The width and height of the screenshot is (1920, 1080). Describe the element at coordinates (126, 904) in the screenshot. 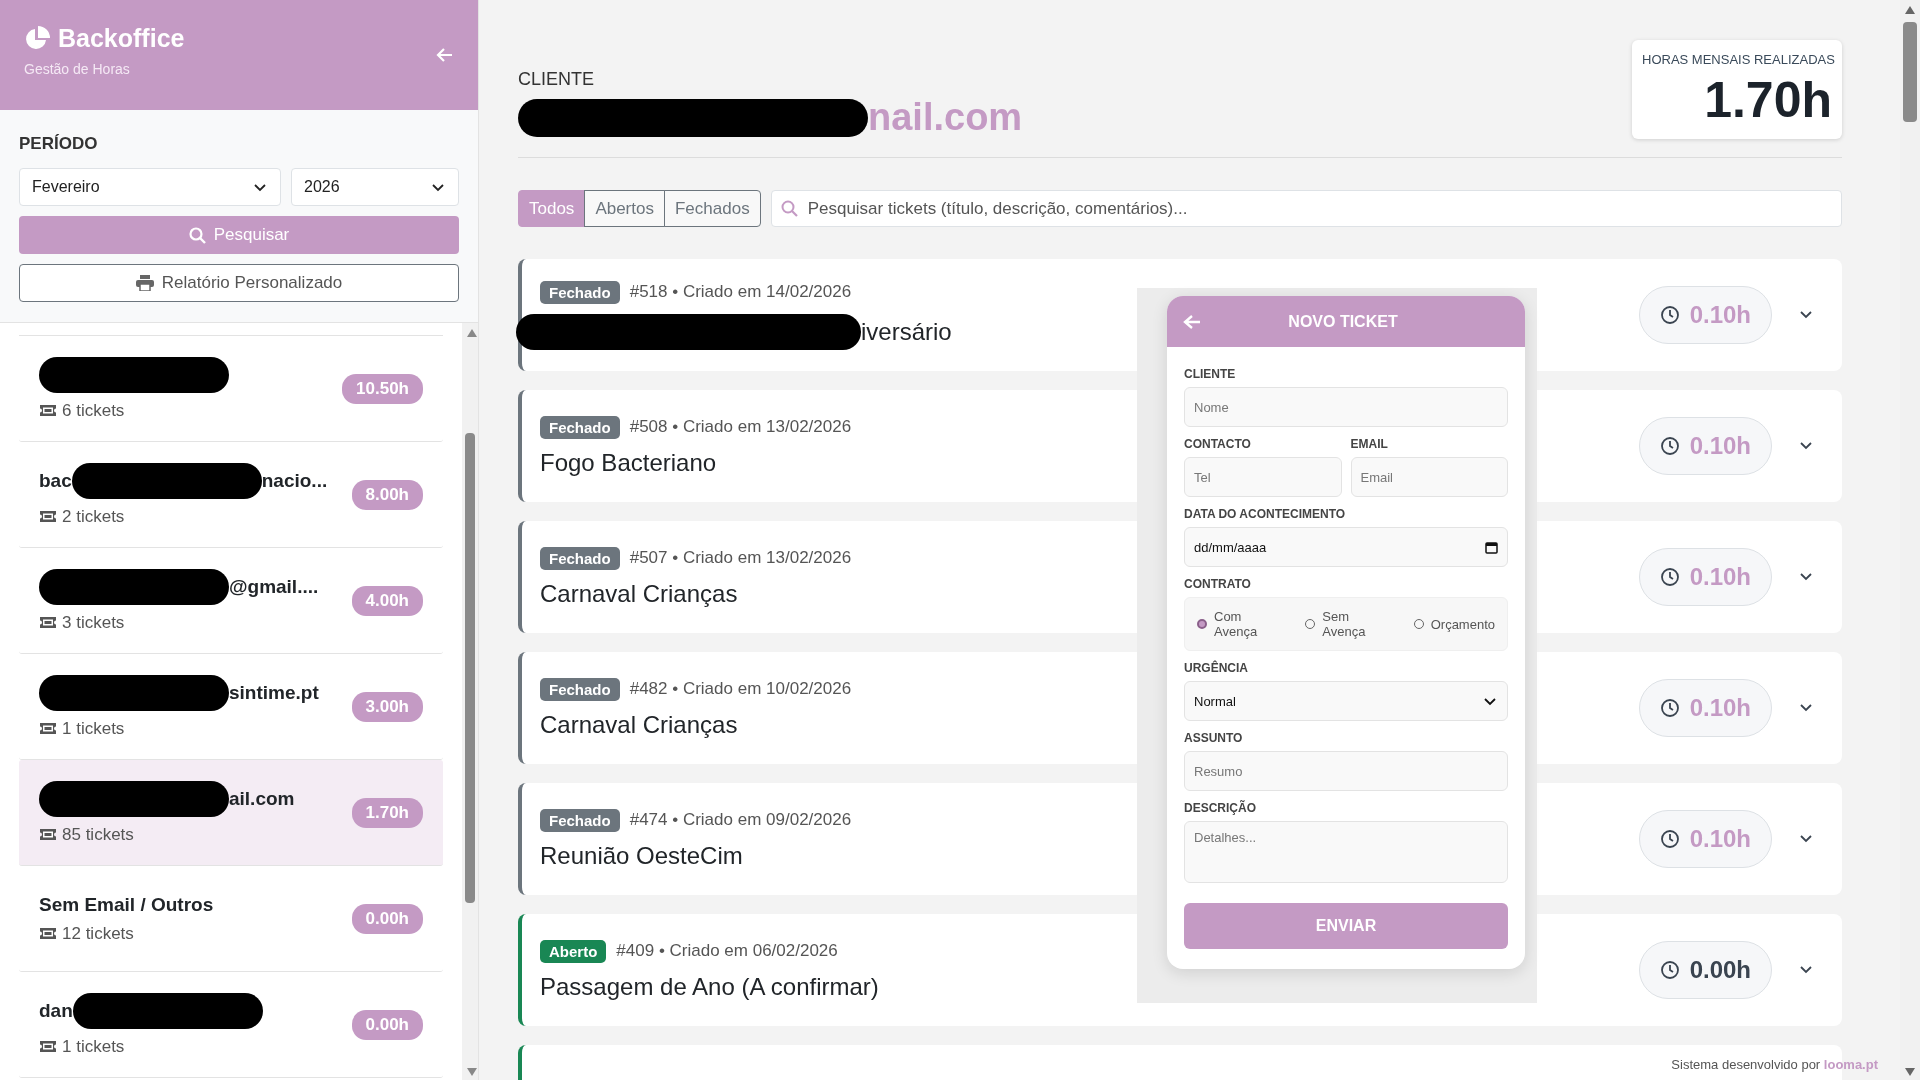

I see `client-name: Sem Email / Outros` at that location.